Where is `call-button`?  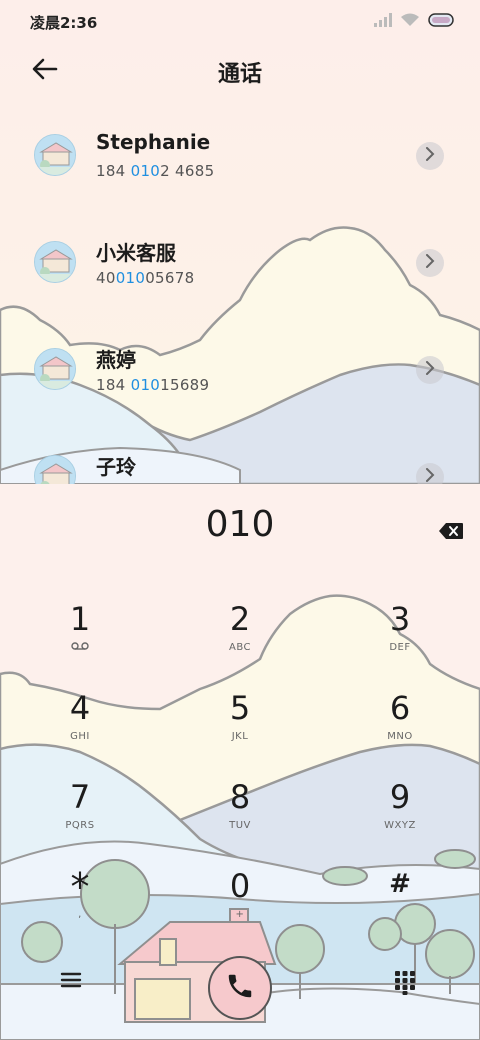 call-button is located at coordinates (240, 988).